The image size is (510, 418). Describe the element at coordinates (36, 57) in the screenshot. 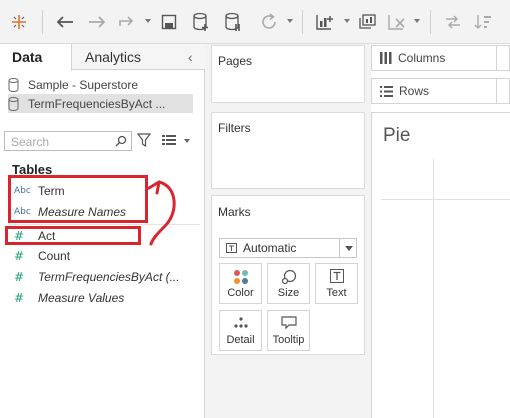

I see `tab-data: Data` at that location.